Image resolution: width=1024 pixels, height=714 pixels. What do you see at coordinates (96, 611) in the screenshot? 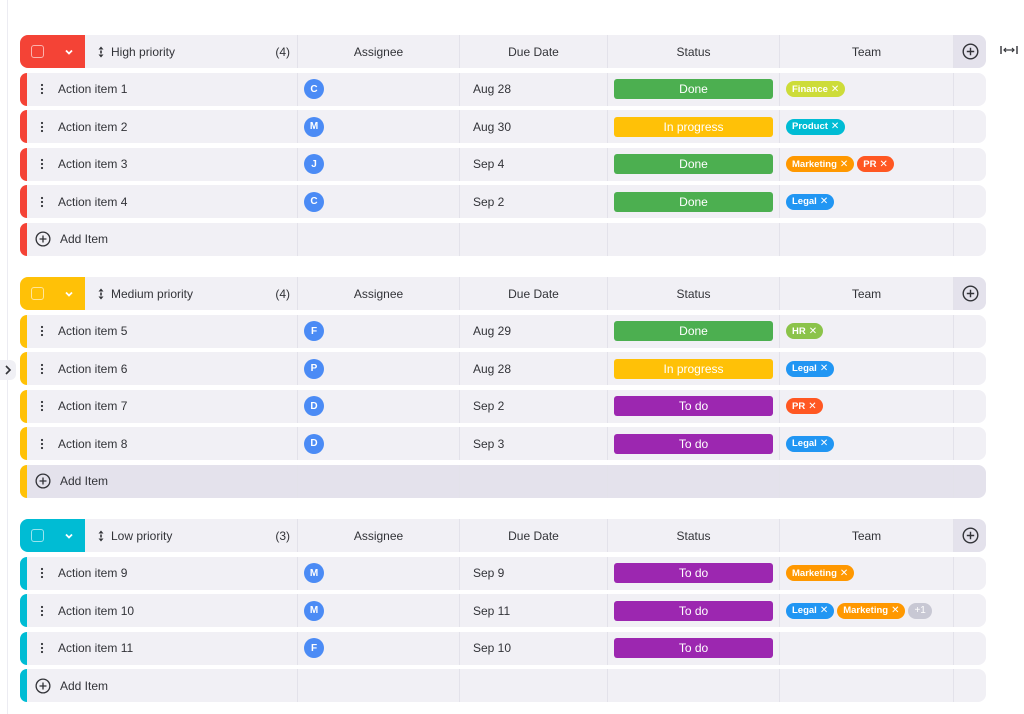
I see `item-name: Action item 10` at bounding box center [96, 611].